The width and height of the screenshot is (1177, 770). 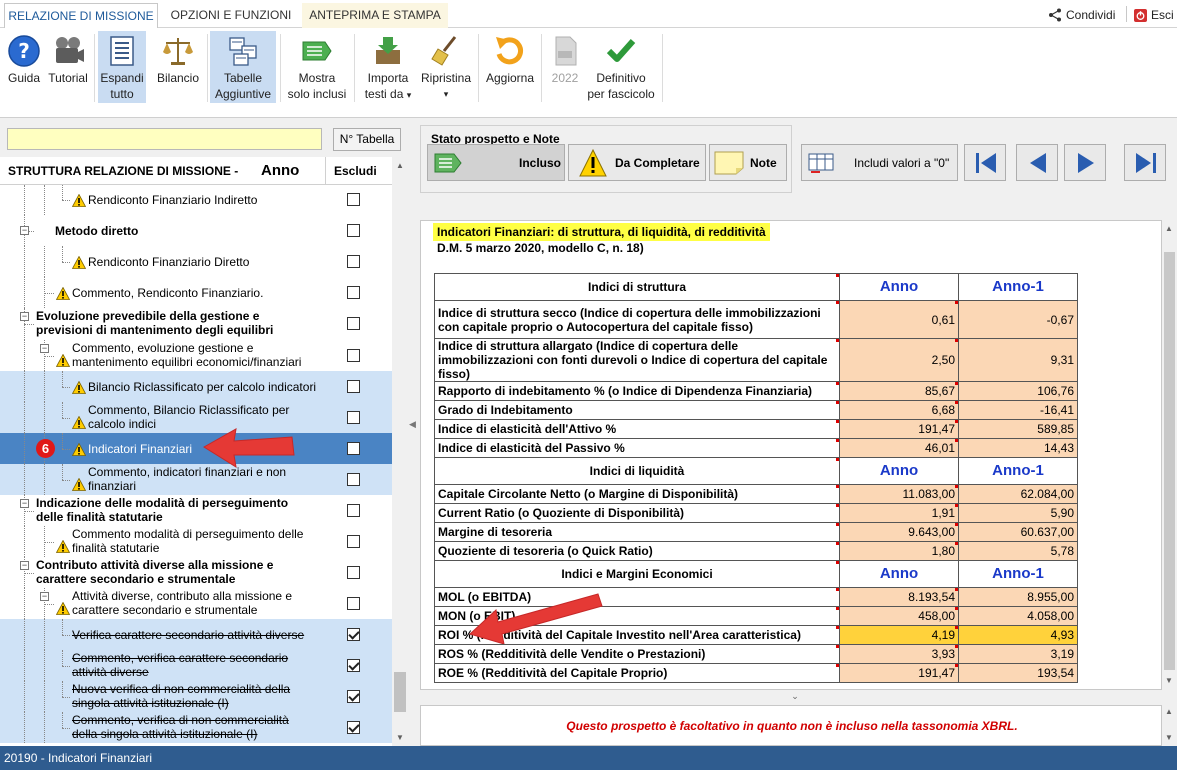 I want to click on anno-2022-button: 2022, so click(x=565, y=67).